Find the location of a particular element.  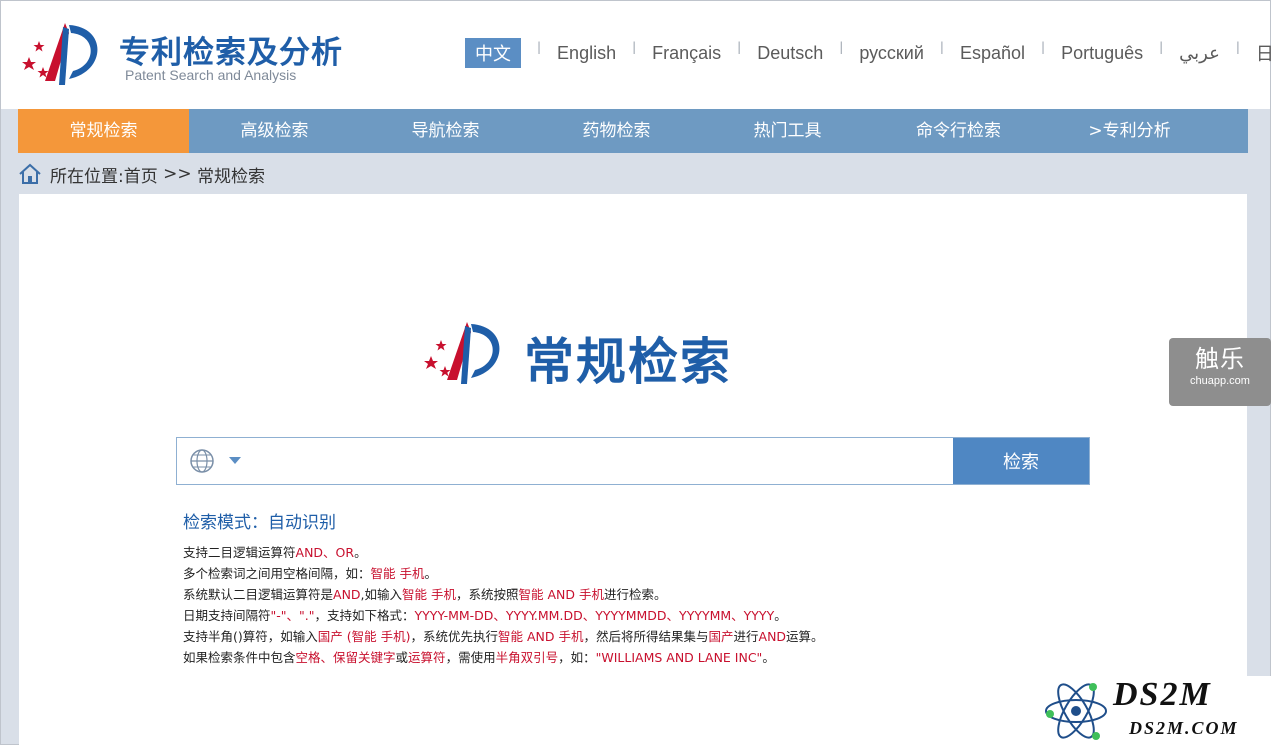

nav-tab-patent-analysis: >专利分析 is located at coordinates (1129, 131).